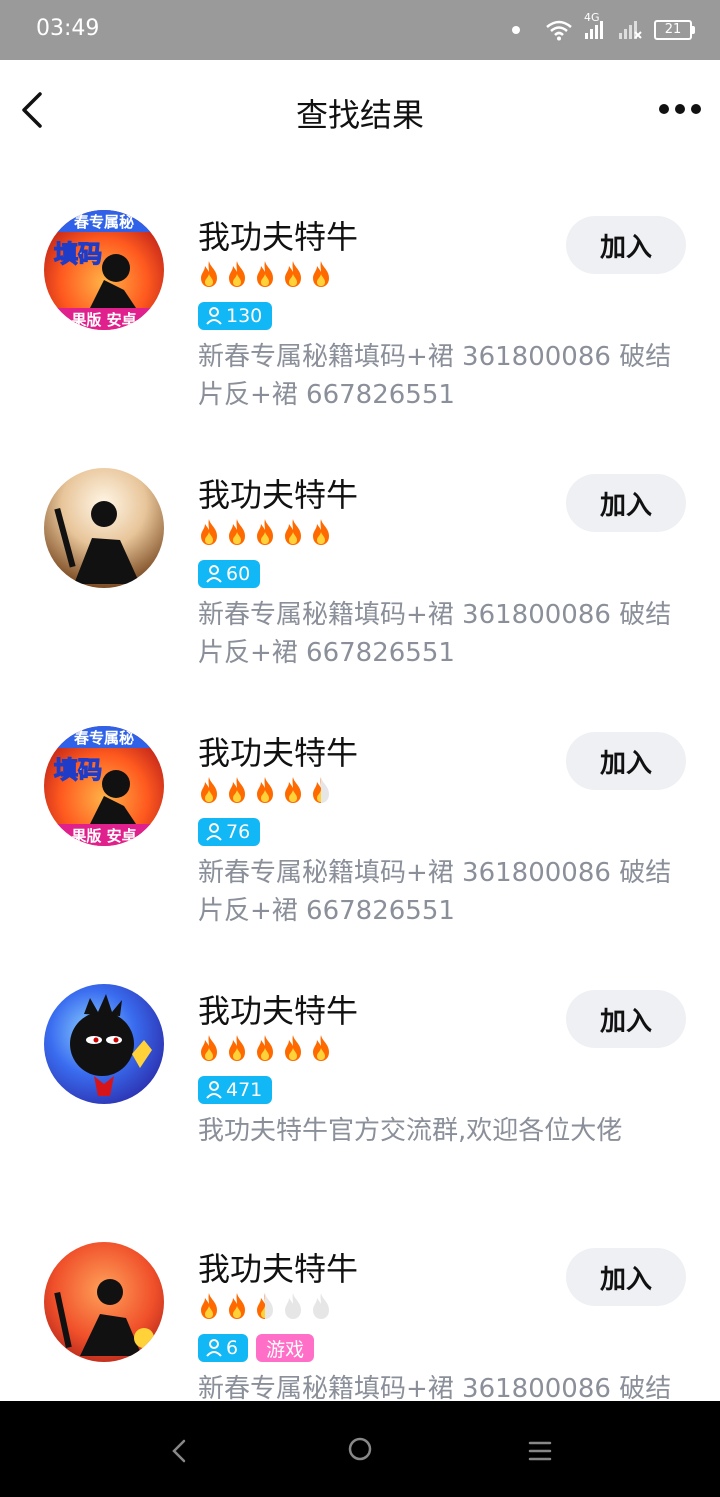  I want to click on member-count-badge: 60, so click(229, 574).